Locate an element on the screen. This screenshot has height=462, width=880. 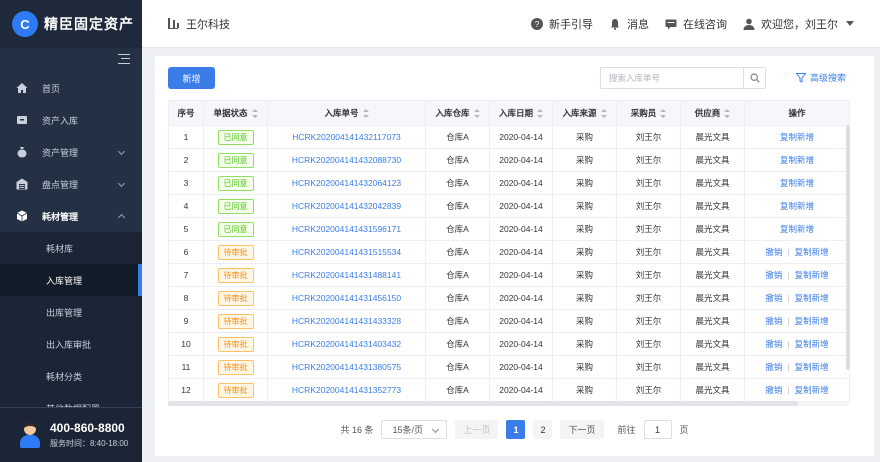
order-cell: HCRK202004141431433328 is located at coordinates (346, 321).